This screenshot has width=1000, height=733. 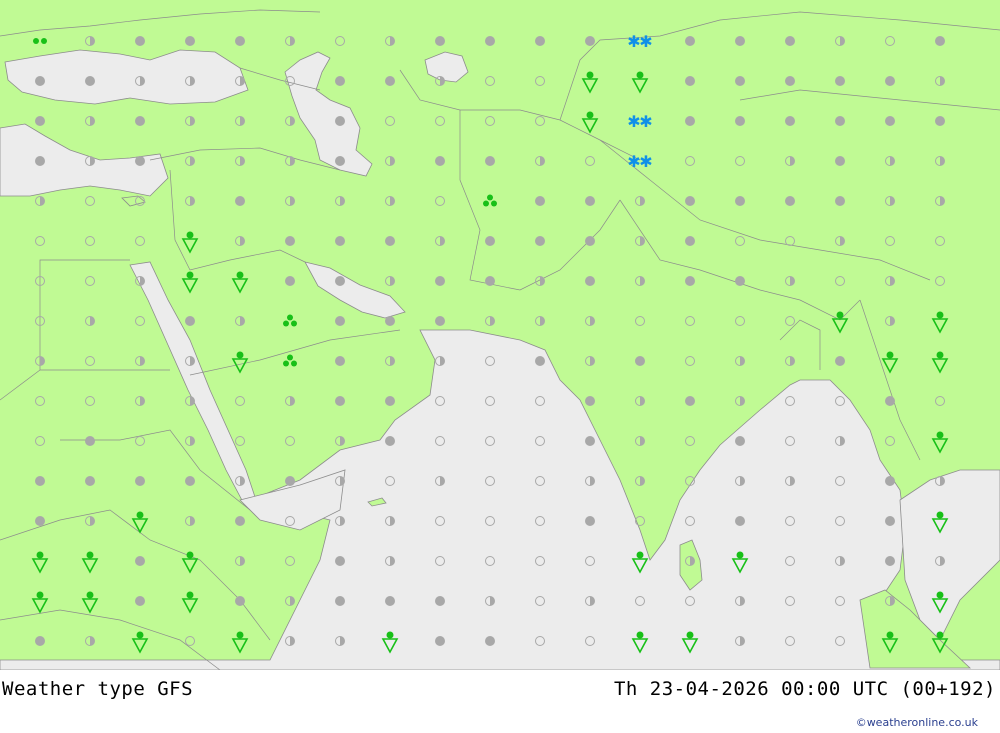 I want to click on model-name: GFS, so click(x=175, y=689).